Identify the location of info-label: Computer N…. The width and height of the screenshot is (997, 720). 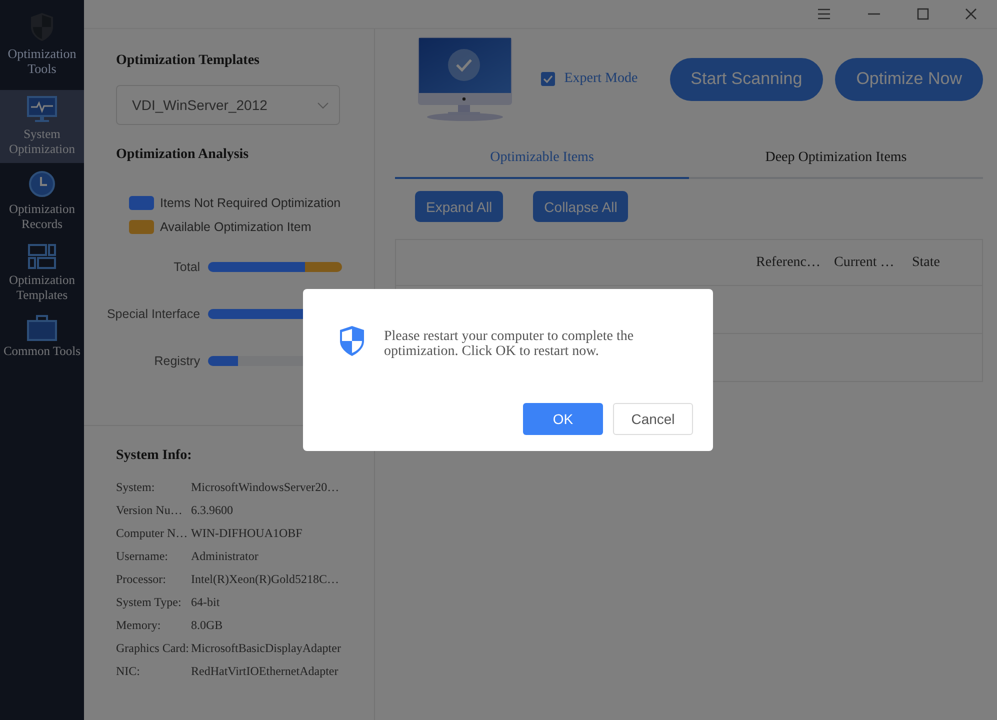
(152, 533).